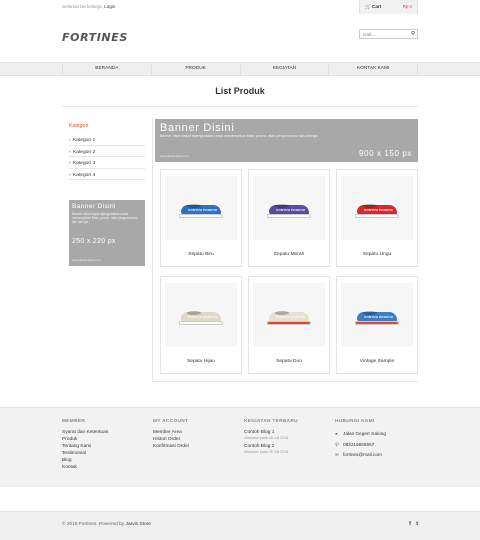 The width and height of the screenshot is (480, 540). I want to click on footer-link: Syarat dan Ketentuan, so click(85, 432).